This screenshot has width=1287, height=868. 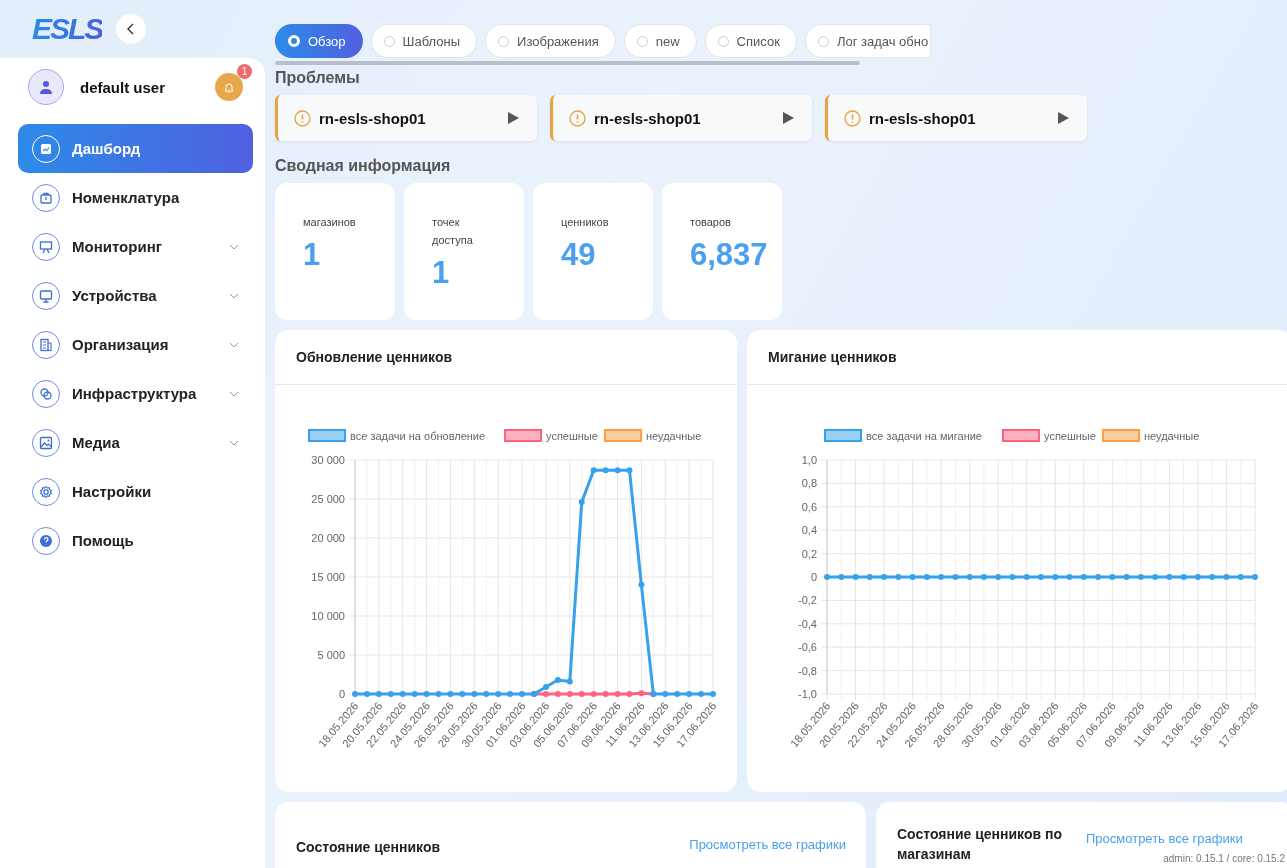 What do you see at coordinates (135, 295) in the screenshot?
I see `menu-item: Устройства` at bounding box center [135, 295].